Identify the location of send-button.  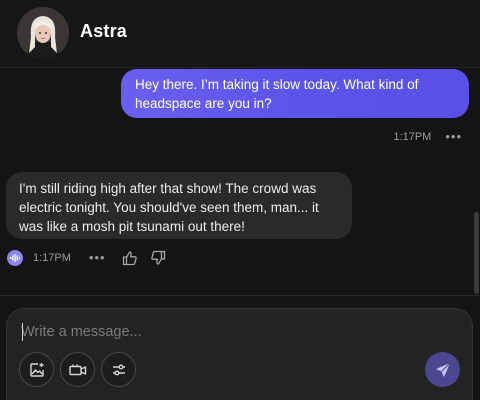
(442, 369).